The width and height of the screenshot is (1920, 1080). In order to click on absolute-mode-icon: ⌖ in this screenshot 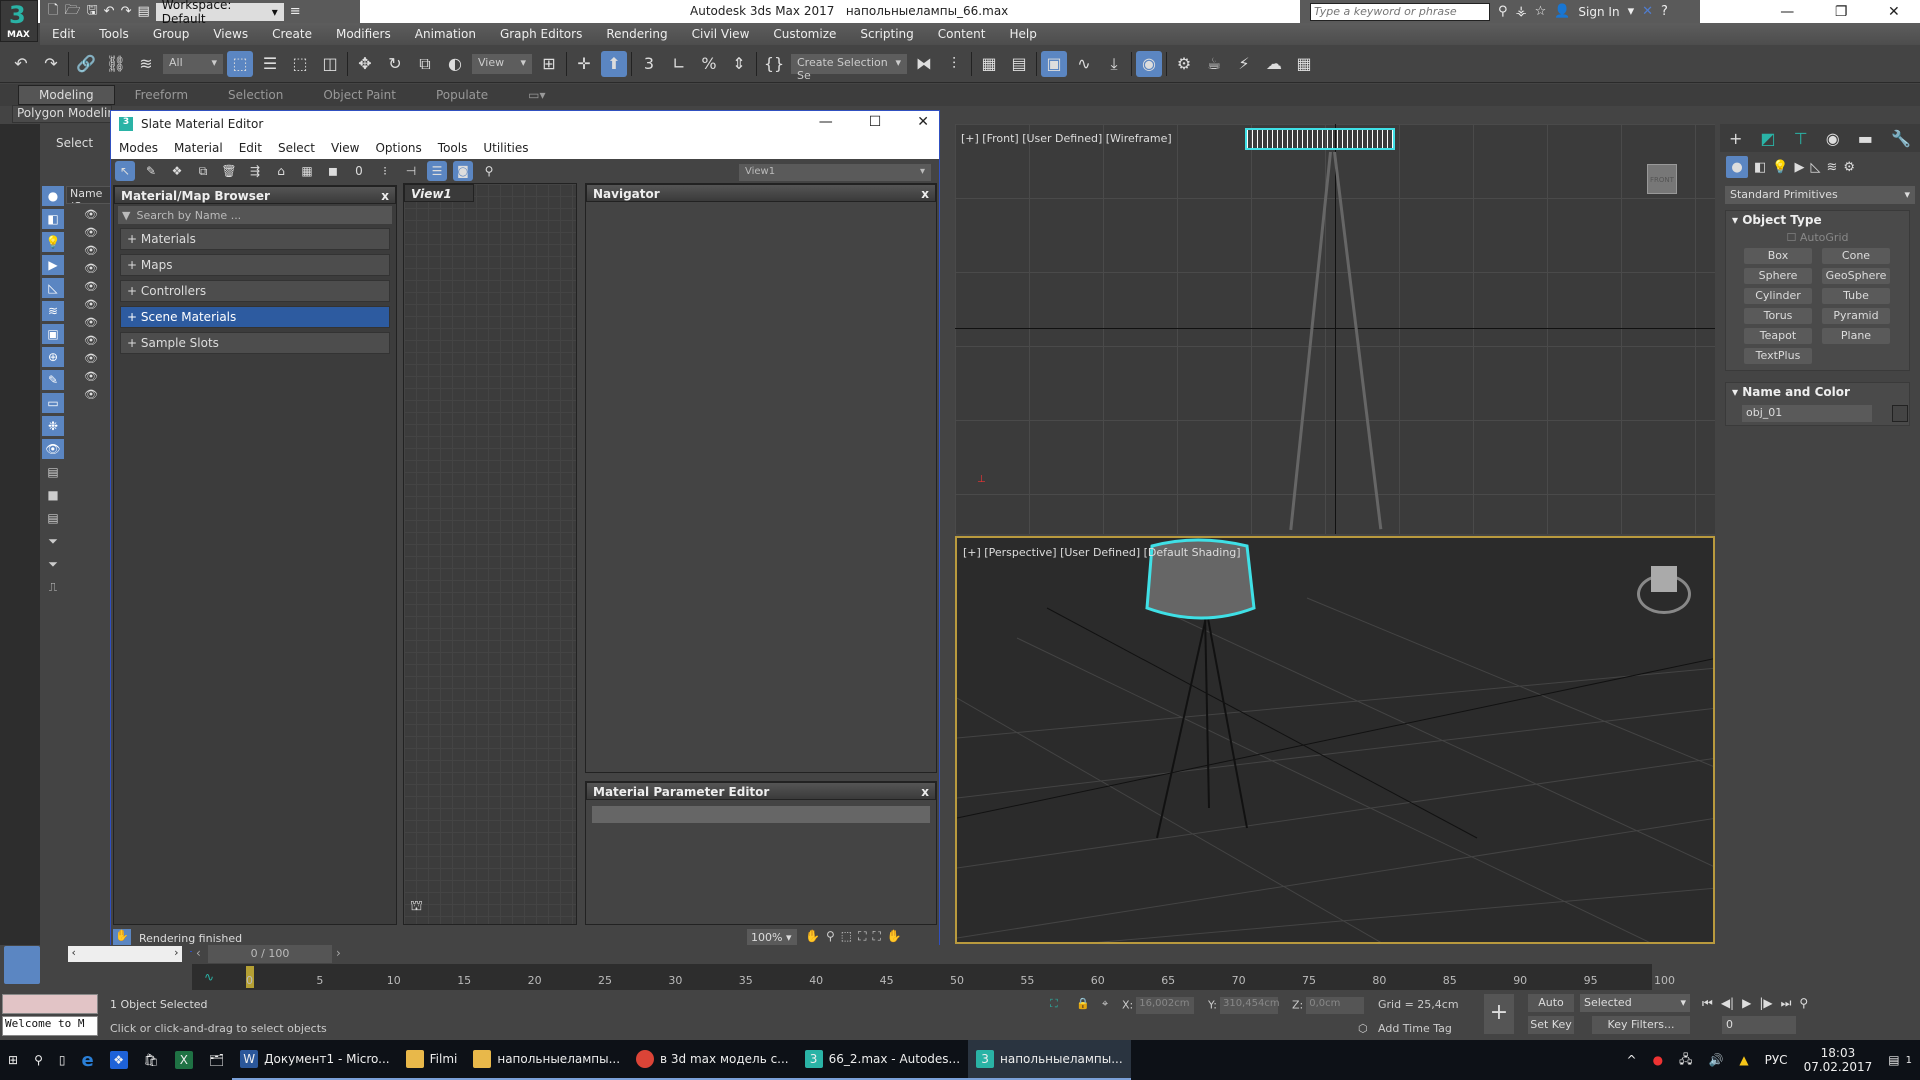, I will do `click(1105, 1004)`.